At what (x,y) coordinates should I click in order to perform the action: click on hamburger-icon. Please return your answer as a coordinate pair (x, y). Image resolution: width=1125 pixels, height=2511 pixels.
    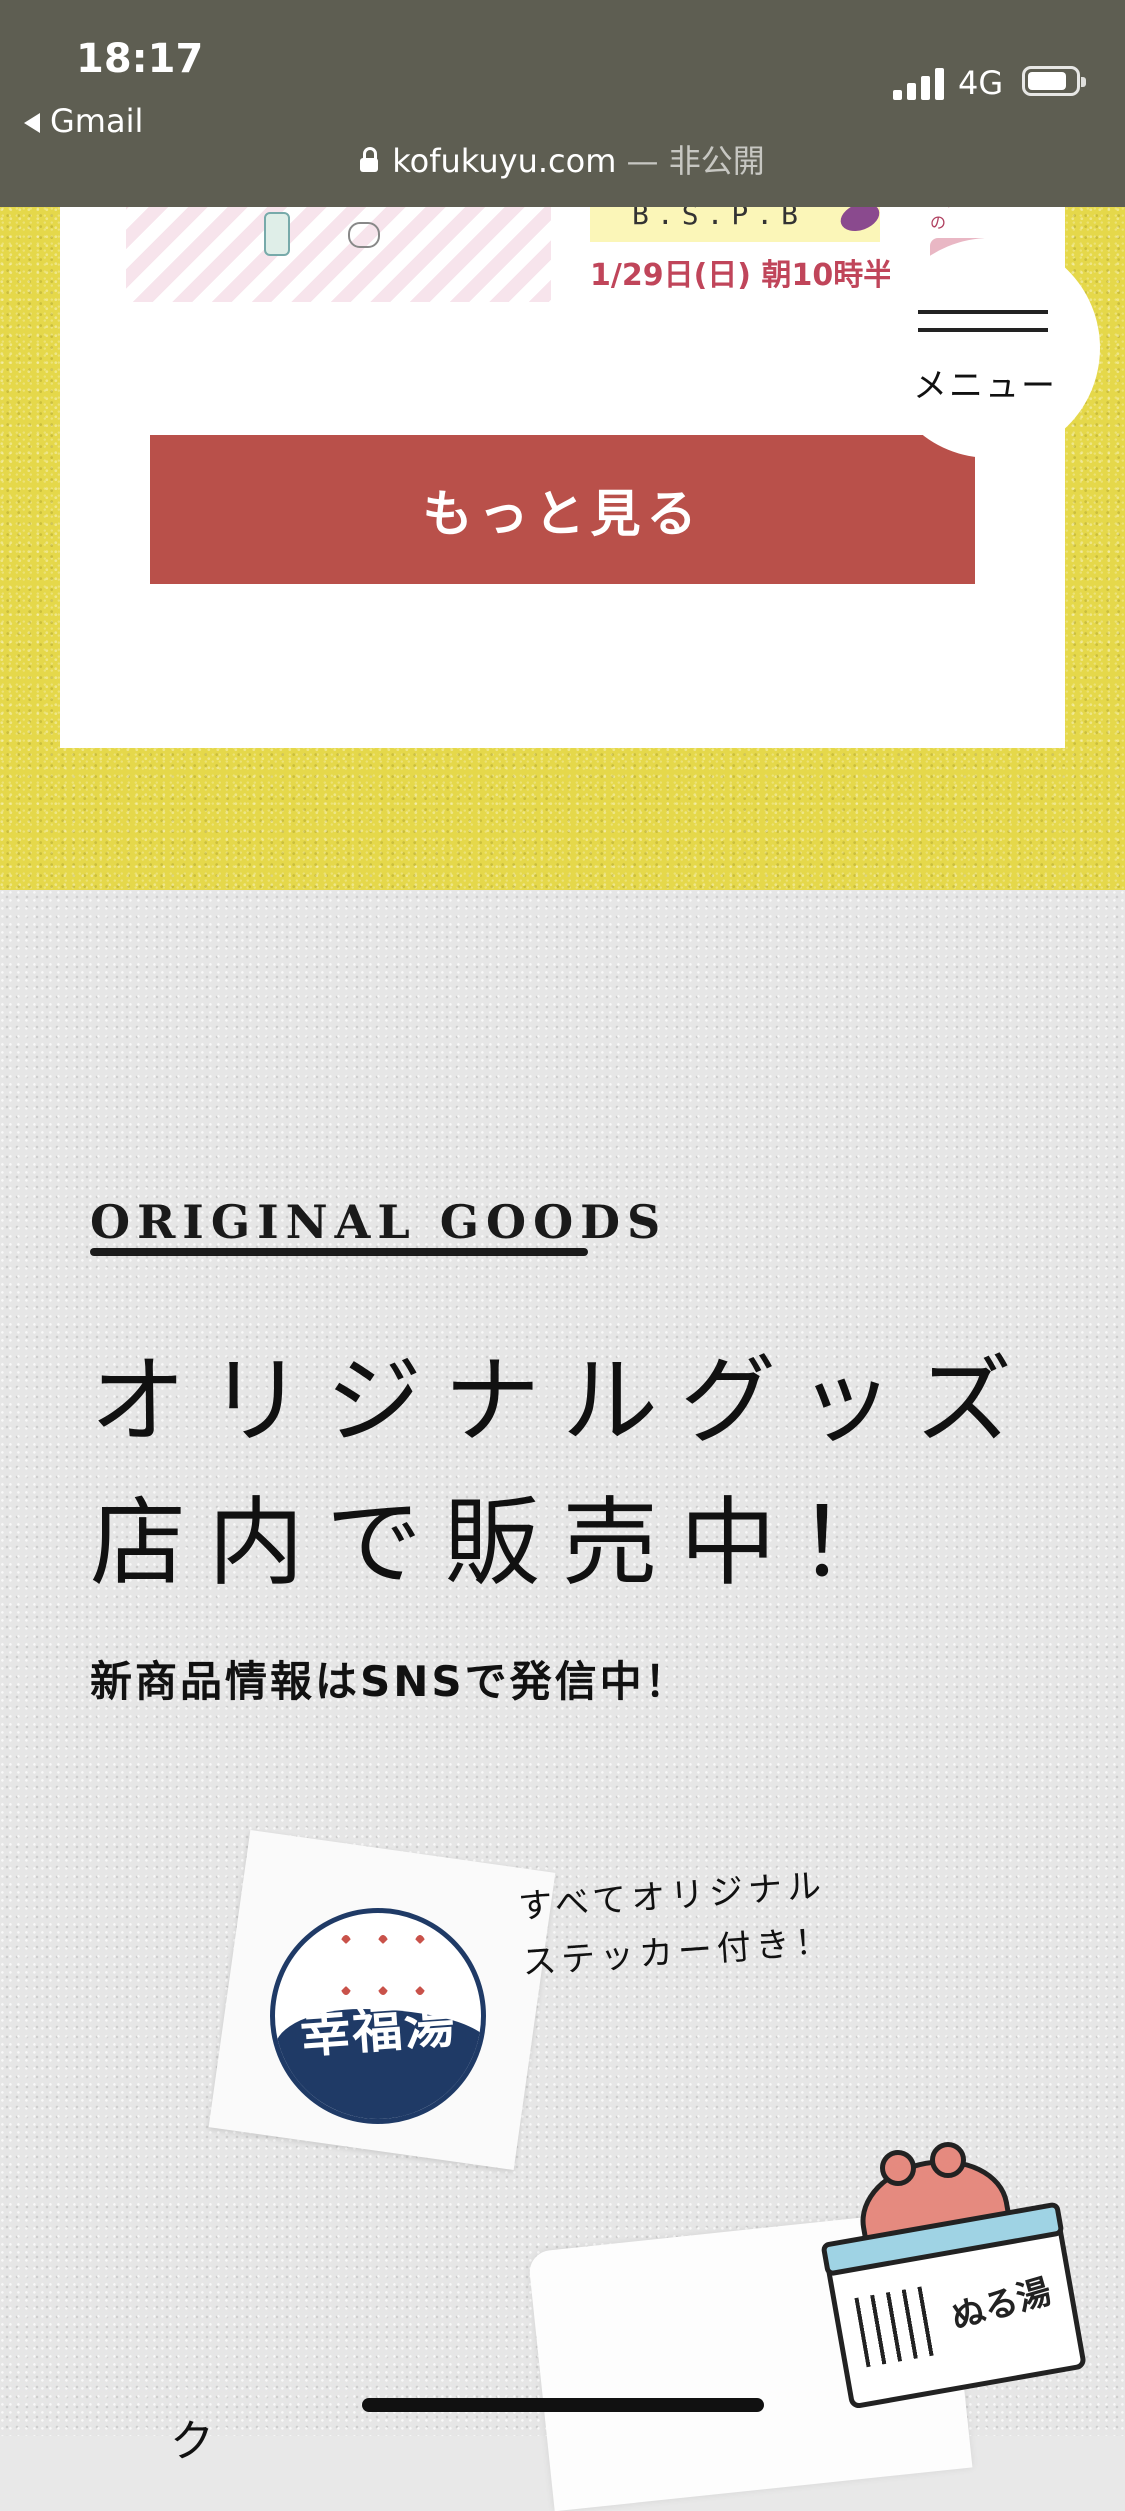
    Looking at the image, I should click on (983, 328).